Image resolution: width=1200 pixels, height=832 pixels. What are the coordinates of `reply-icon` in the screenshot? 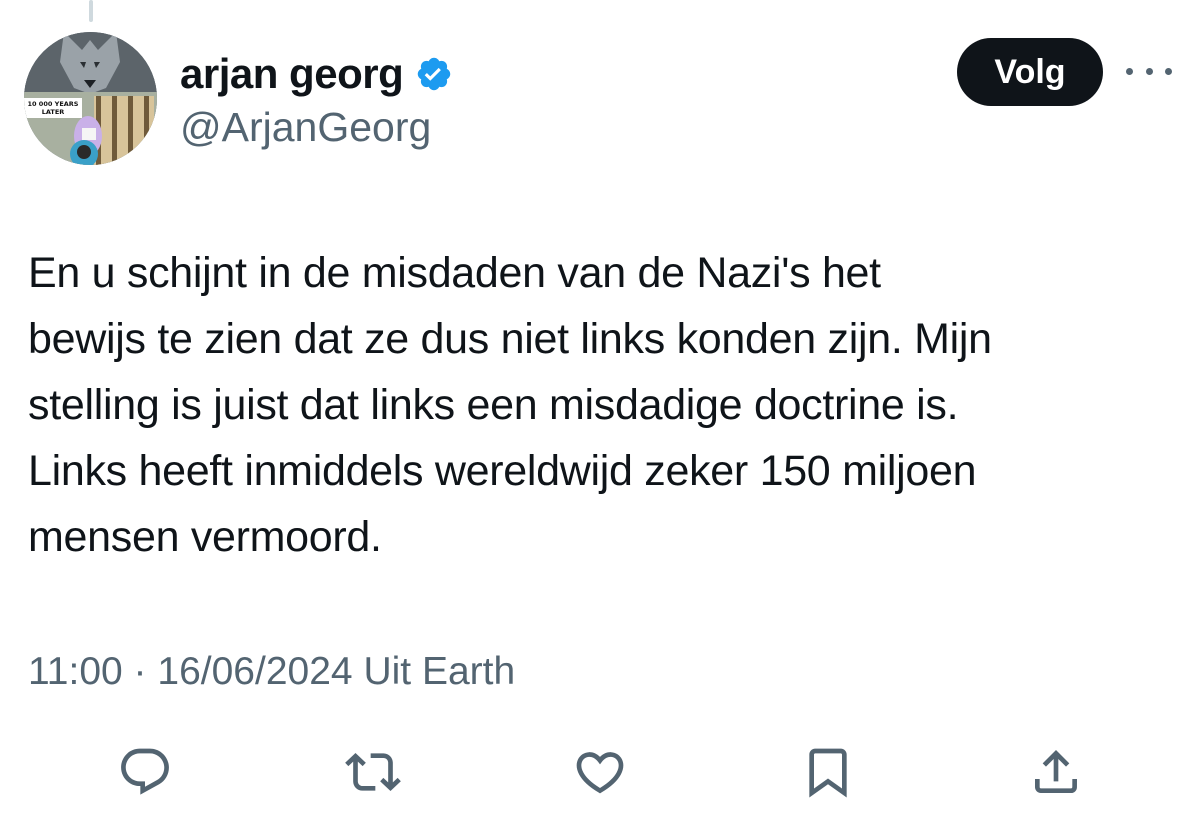 It's located at (145, 771).